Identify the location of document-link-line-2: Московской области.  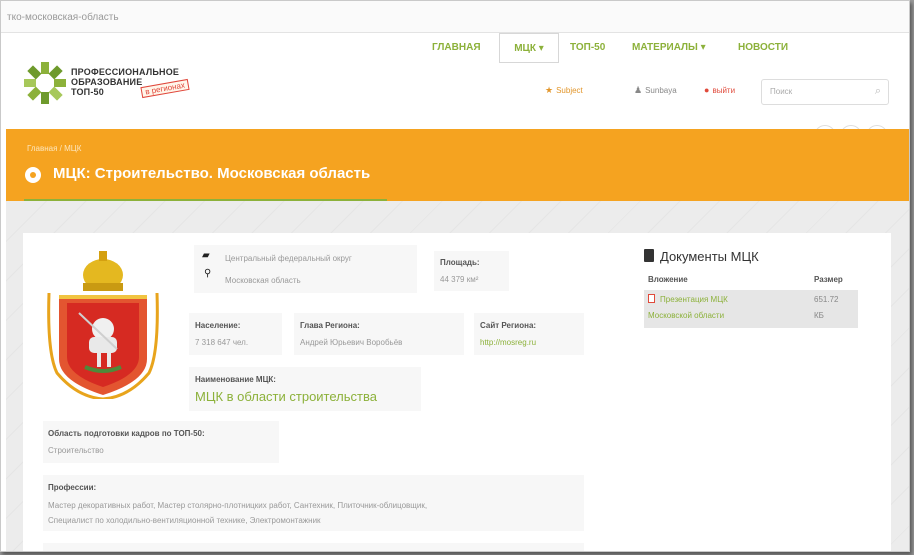
(686, 315).